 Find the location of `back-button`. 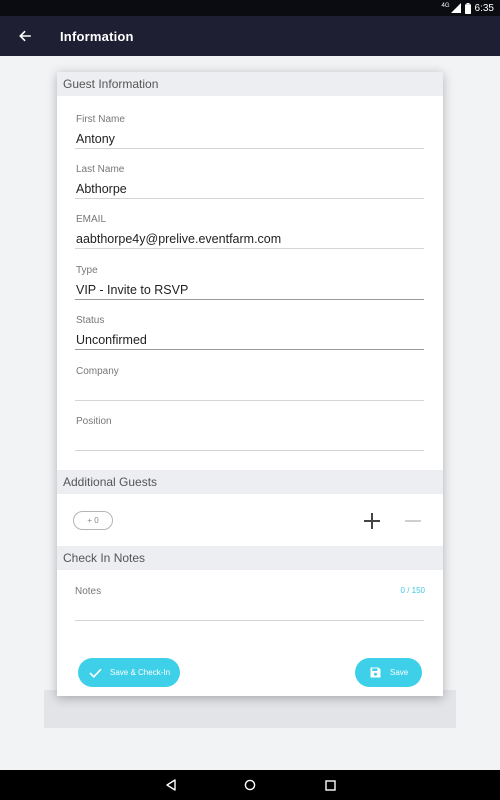

back-button is located at coordinates (25, 36).